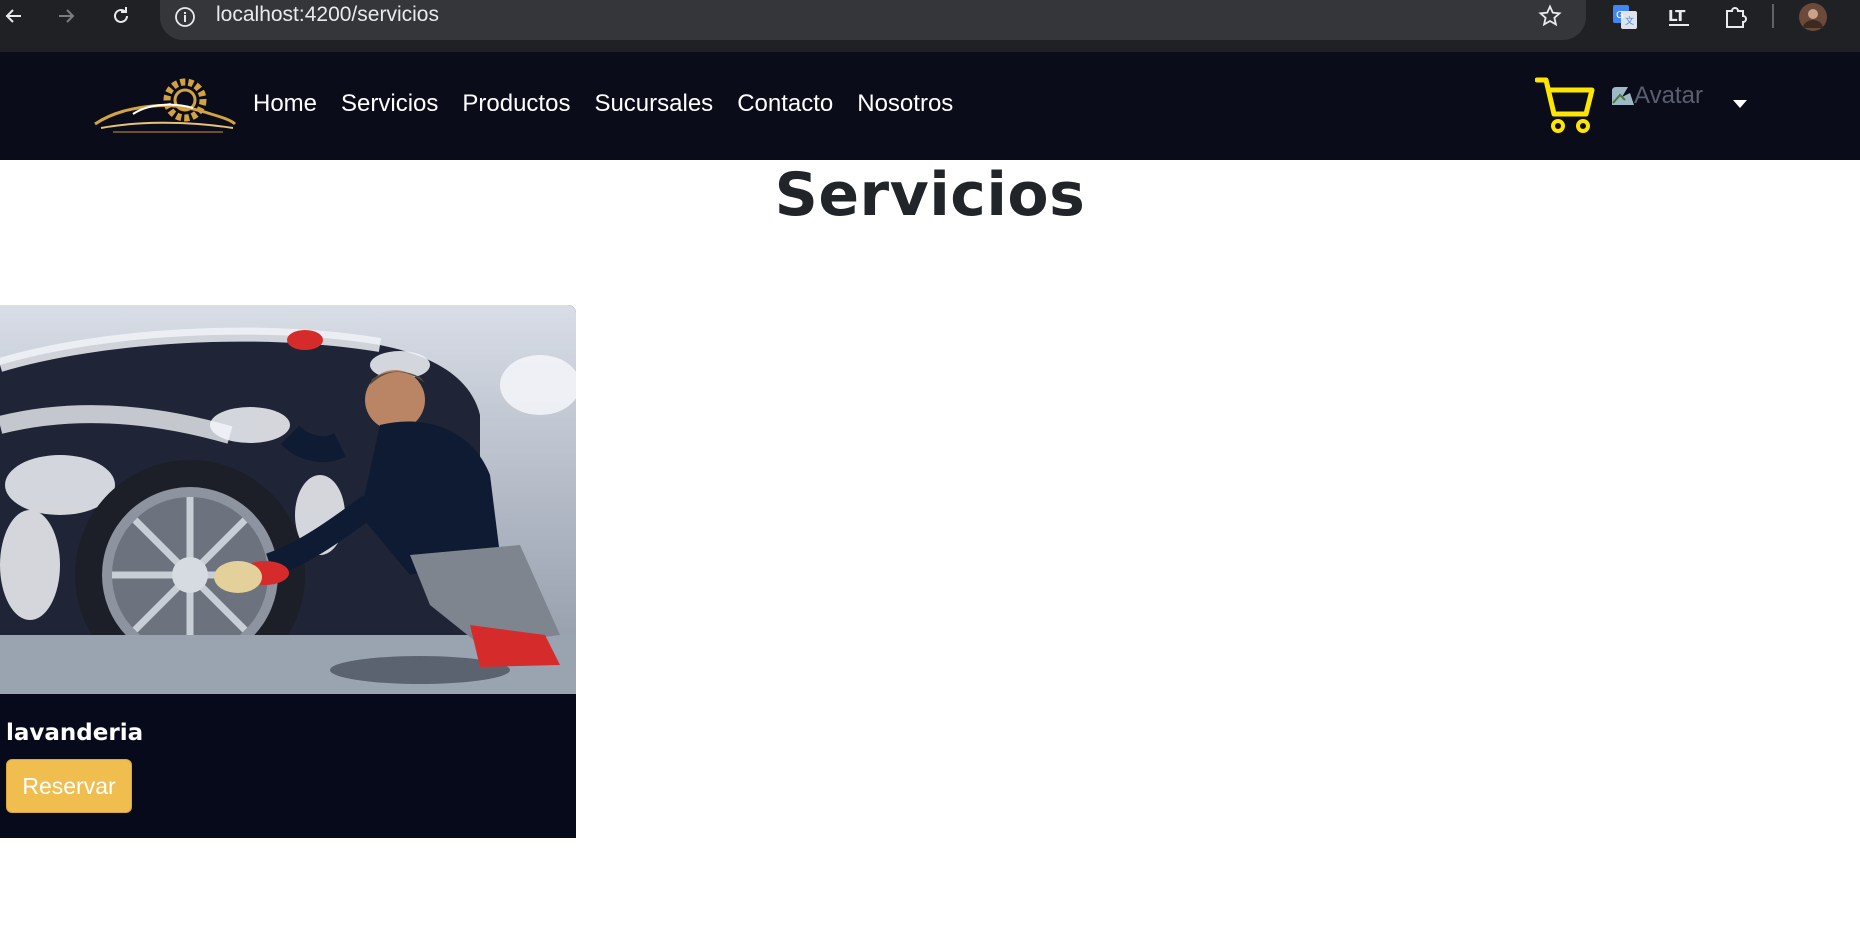 This screenshot has height=937, width=1860. What do you see at coordinates (1773, 16) in the screenshot?
I see `toolbar-divider` at bounding box center [1773, 16].